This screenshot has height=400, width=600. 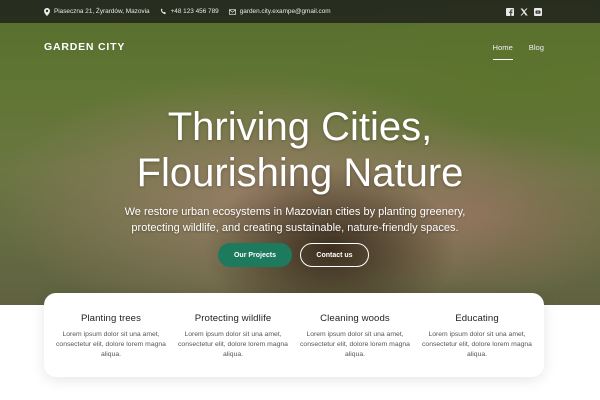 I want to click on email-item: garden.city.exampe@gmail.com, so click(x=279, y=11).